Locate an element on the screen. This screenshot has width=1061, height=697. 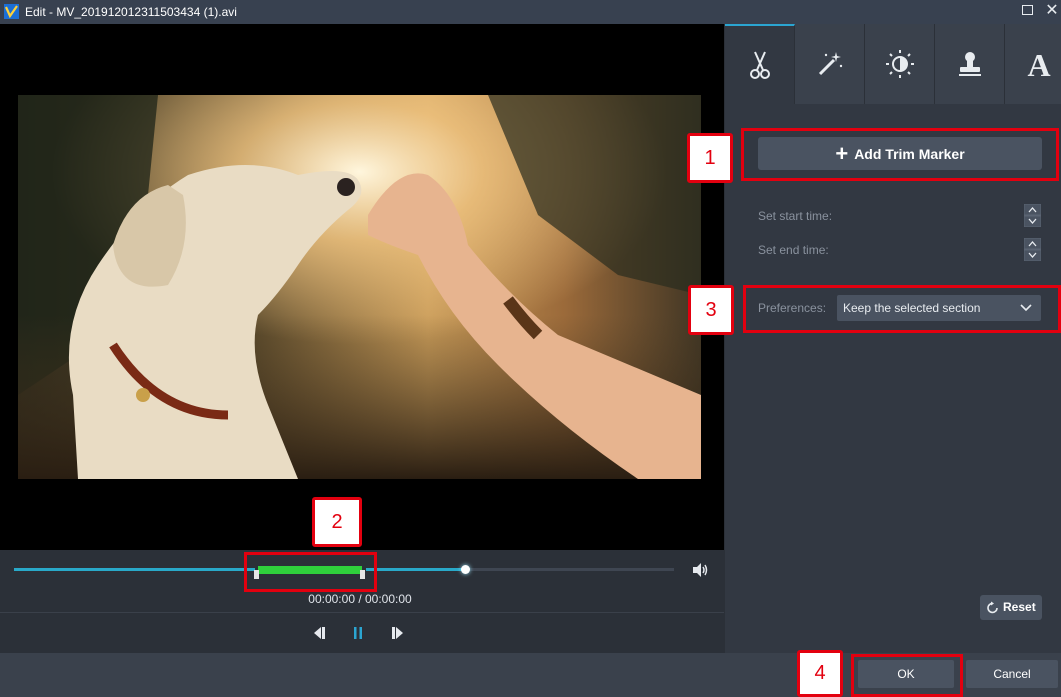
playhead is located at coordinates (465, 569).